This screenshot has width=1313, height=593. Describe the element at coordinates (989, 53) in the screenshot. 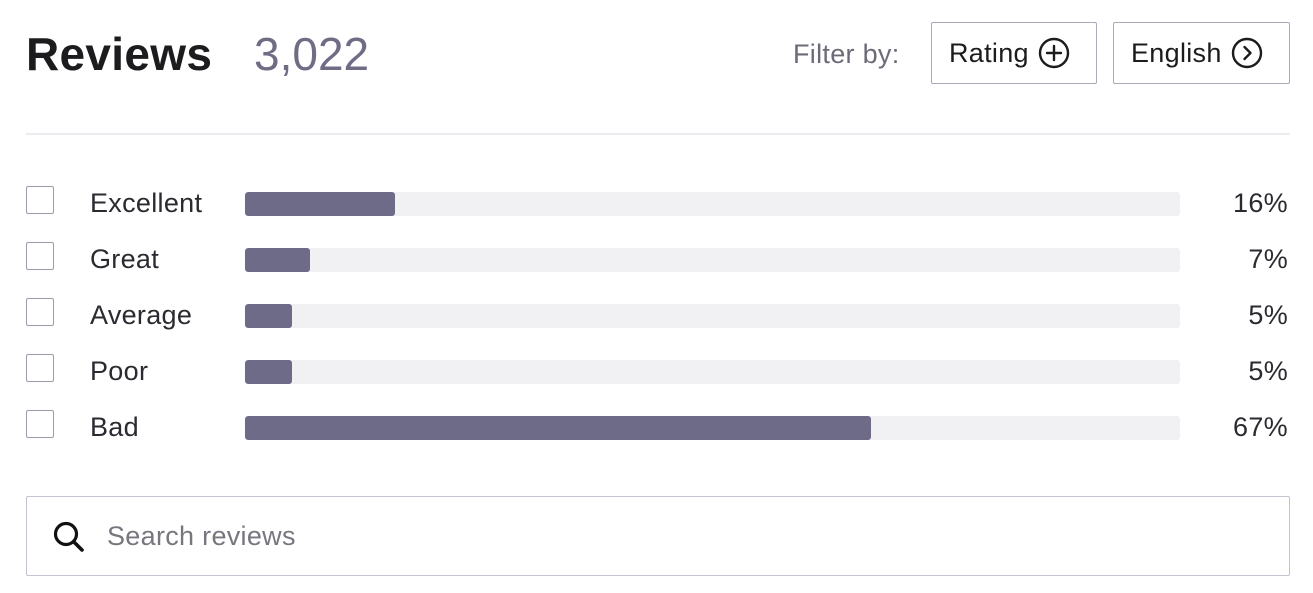

I see `rating-filter-label: Rating` at that location.